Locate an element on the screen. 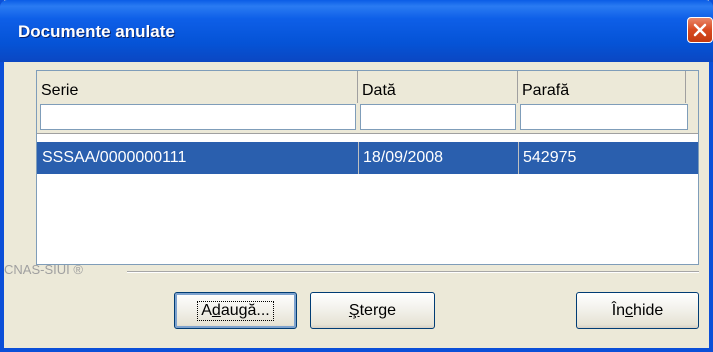 The height and width of the screenshot is (352, 713). close-dialog-button: Închide is located at coordinates (637, 310).